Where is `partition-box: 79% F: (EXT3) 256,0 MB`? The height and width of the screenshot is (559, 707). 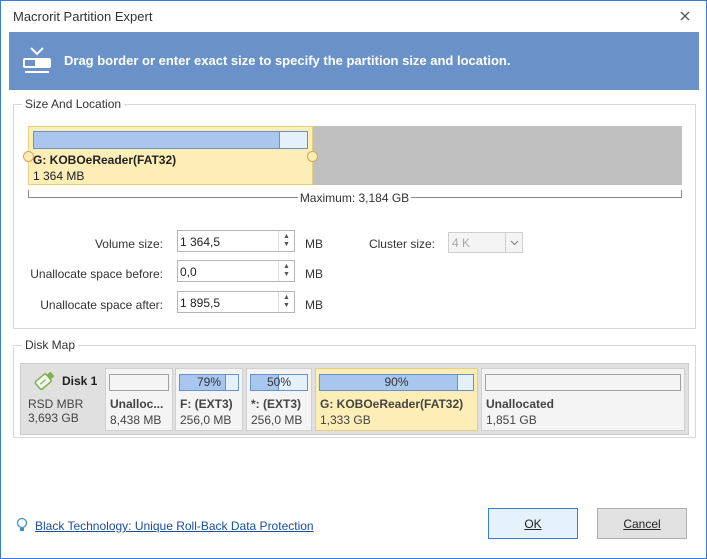
partition-box: 79% F: (EXT3) 256,0 MB is located at coordinates (209, 399).